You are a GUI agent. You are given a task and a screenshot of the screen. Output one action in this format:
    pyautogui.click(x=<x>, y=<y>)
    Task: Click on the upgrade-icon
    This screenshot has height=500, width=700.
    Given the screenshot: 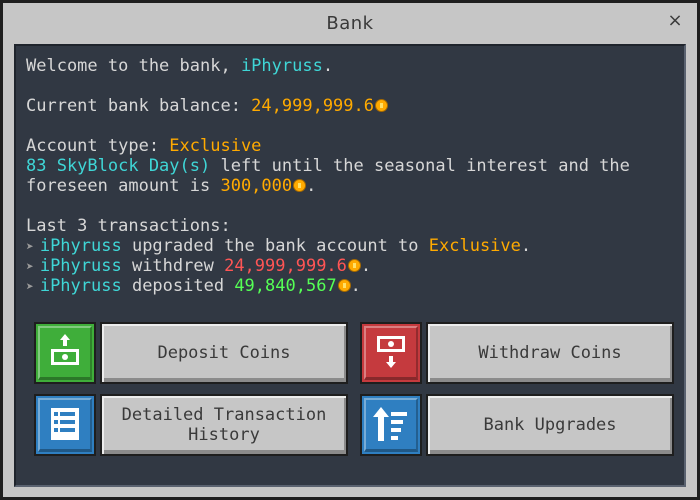 What is the action you would take?
    pyautogui.click(x=390, y=424)
    